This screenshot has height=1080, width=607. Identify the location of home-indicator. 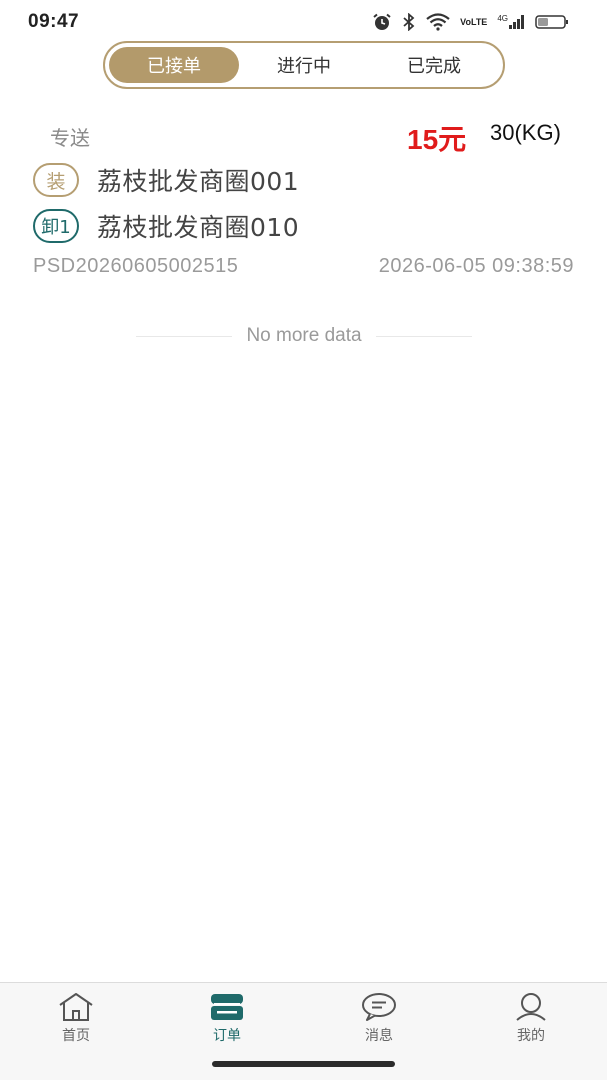
(303, 1064).